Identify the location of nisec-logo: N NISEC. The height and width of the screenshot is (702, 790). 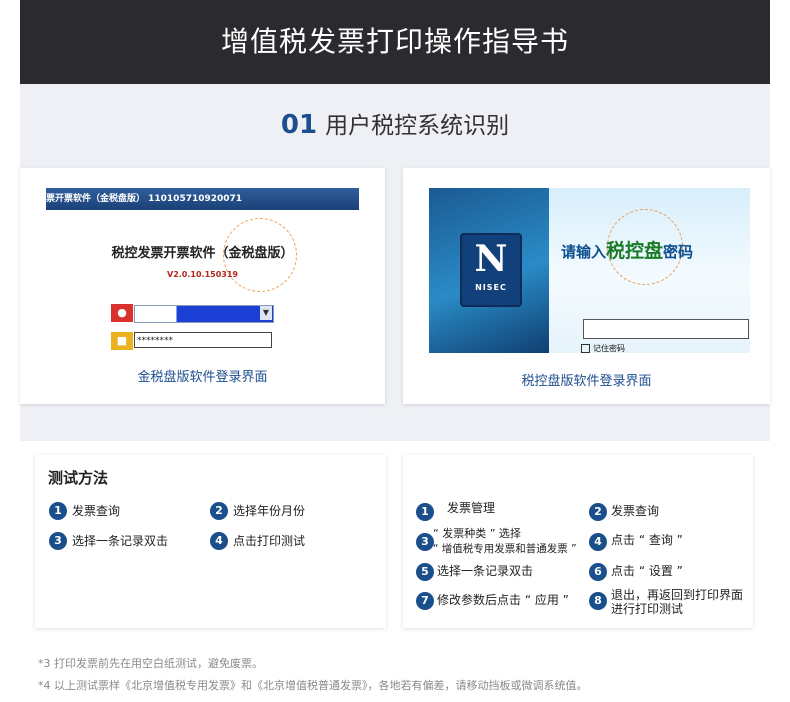
(491, 270).